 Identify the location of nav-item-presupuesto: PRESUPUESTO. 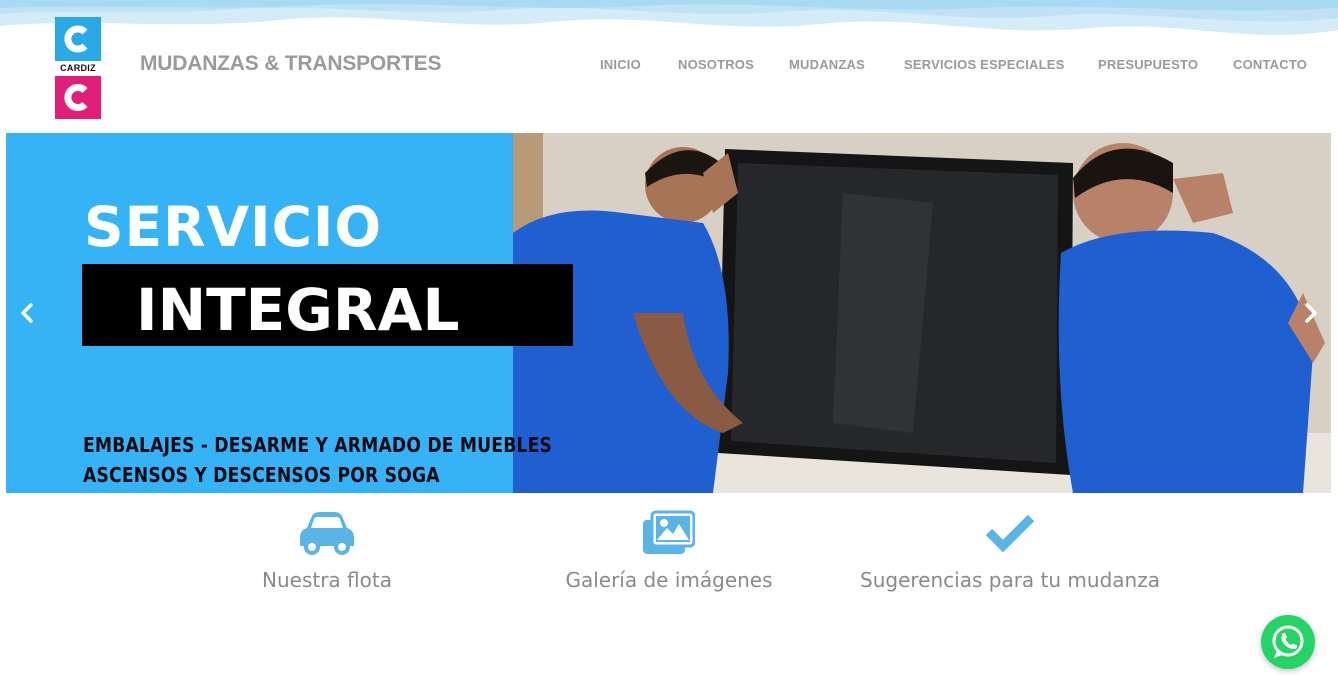
(1148, 64).